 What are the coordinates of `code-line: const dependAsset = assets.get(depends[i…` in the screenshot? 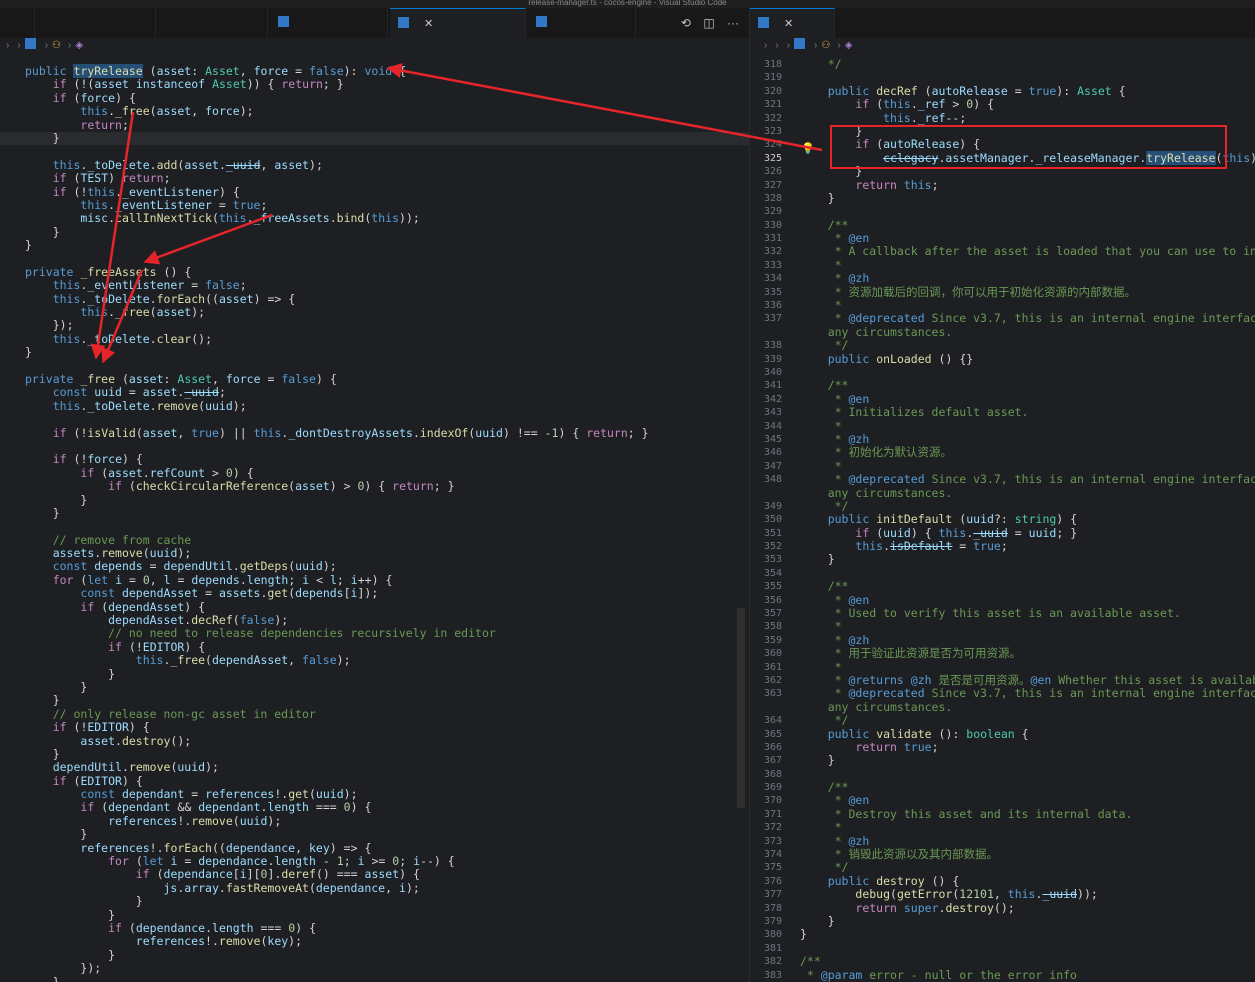 It's located at (387, 593).